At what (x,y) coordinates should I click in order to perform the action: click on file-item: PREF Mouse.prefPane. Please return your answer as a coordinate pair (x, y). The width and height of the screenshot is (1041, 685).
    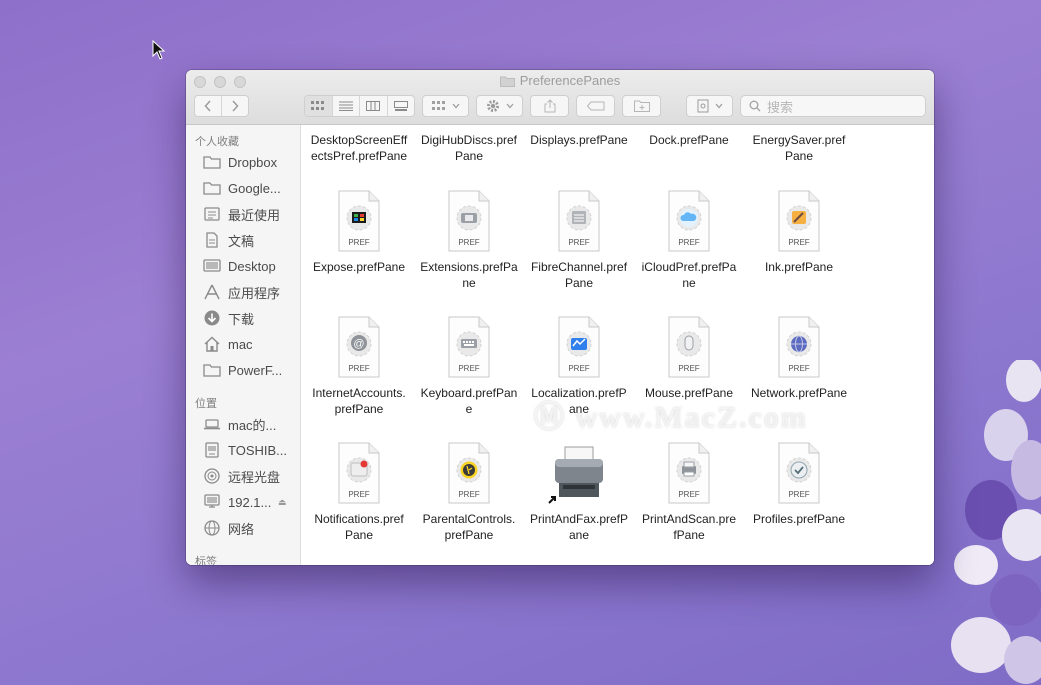
    Looking at the image, I should click on (689, 358).